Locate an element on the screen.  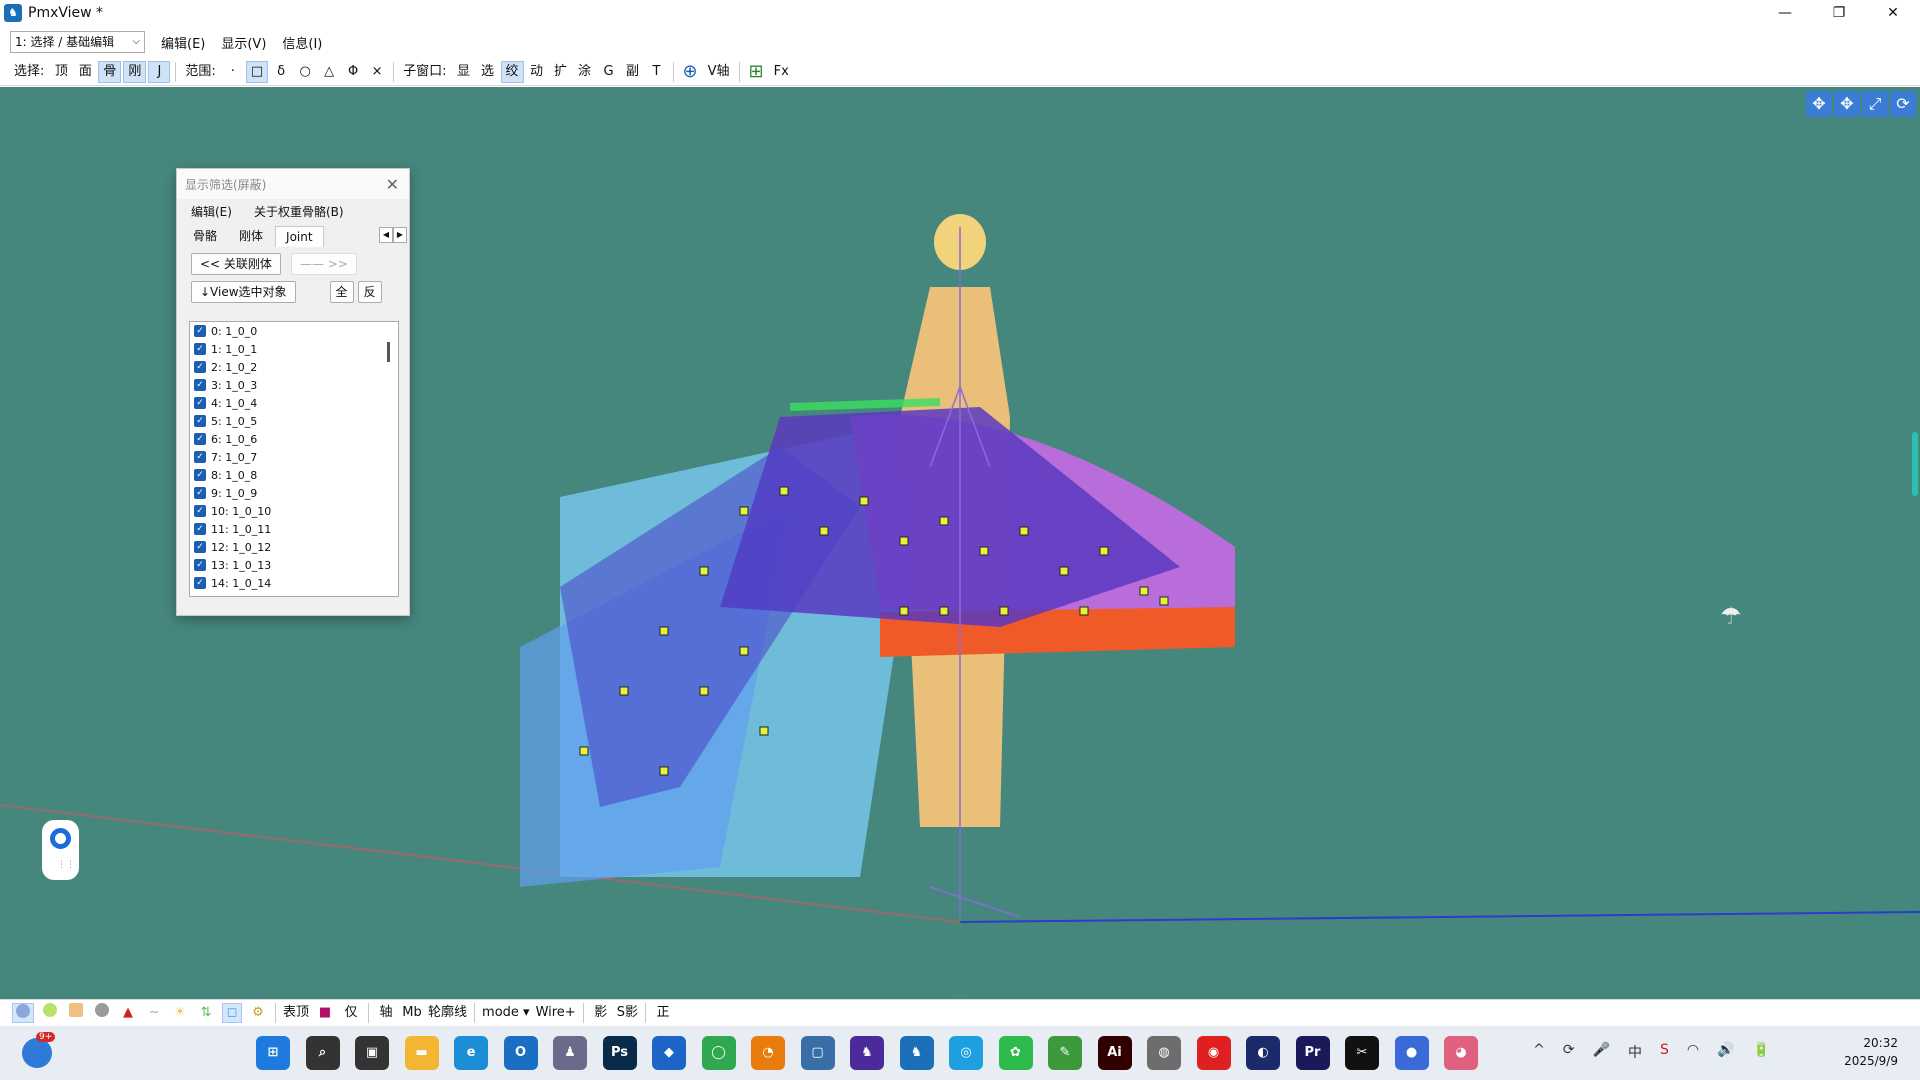
self-shadow-toggle: S影 is located at coordinates (627, 1013).